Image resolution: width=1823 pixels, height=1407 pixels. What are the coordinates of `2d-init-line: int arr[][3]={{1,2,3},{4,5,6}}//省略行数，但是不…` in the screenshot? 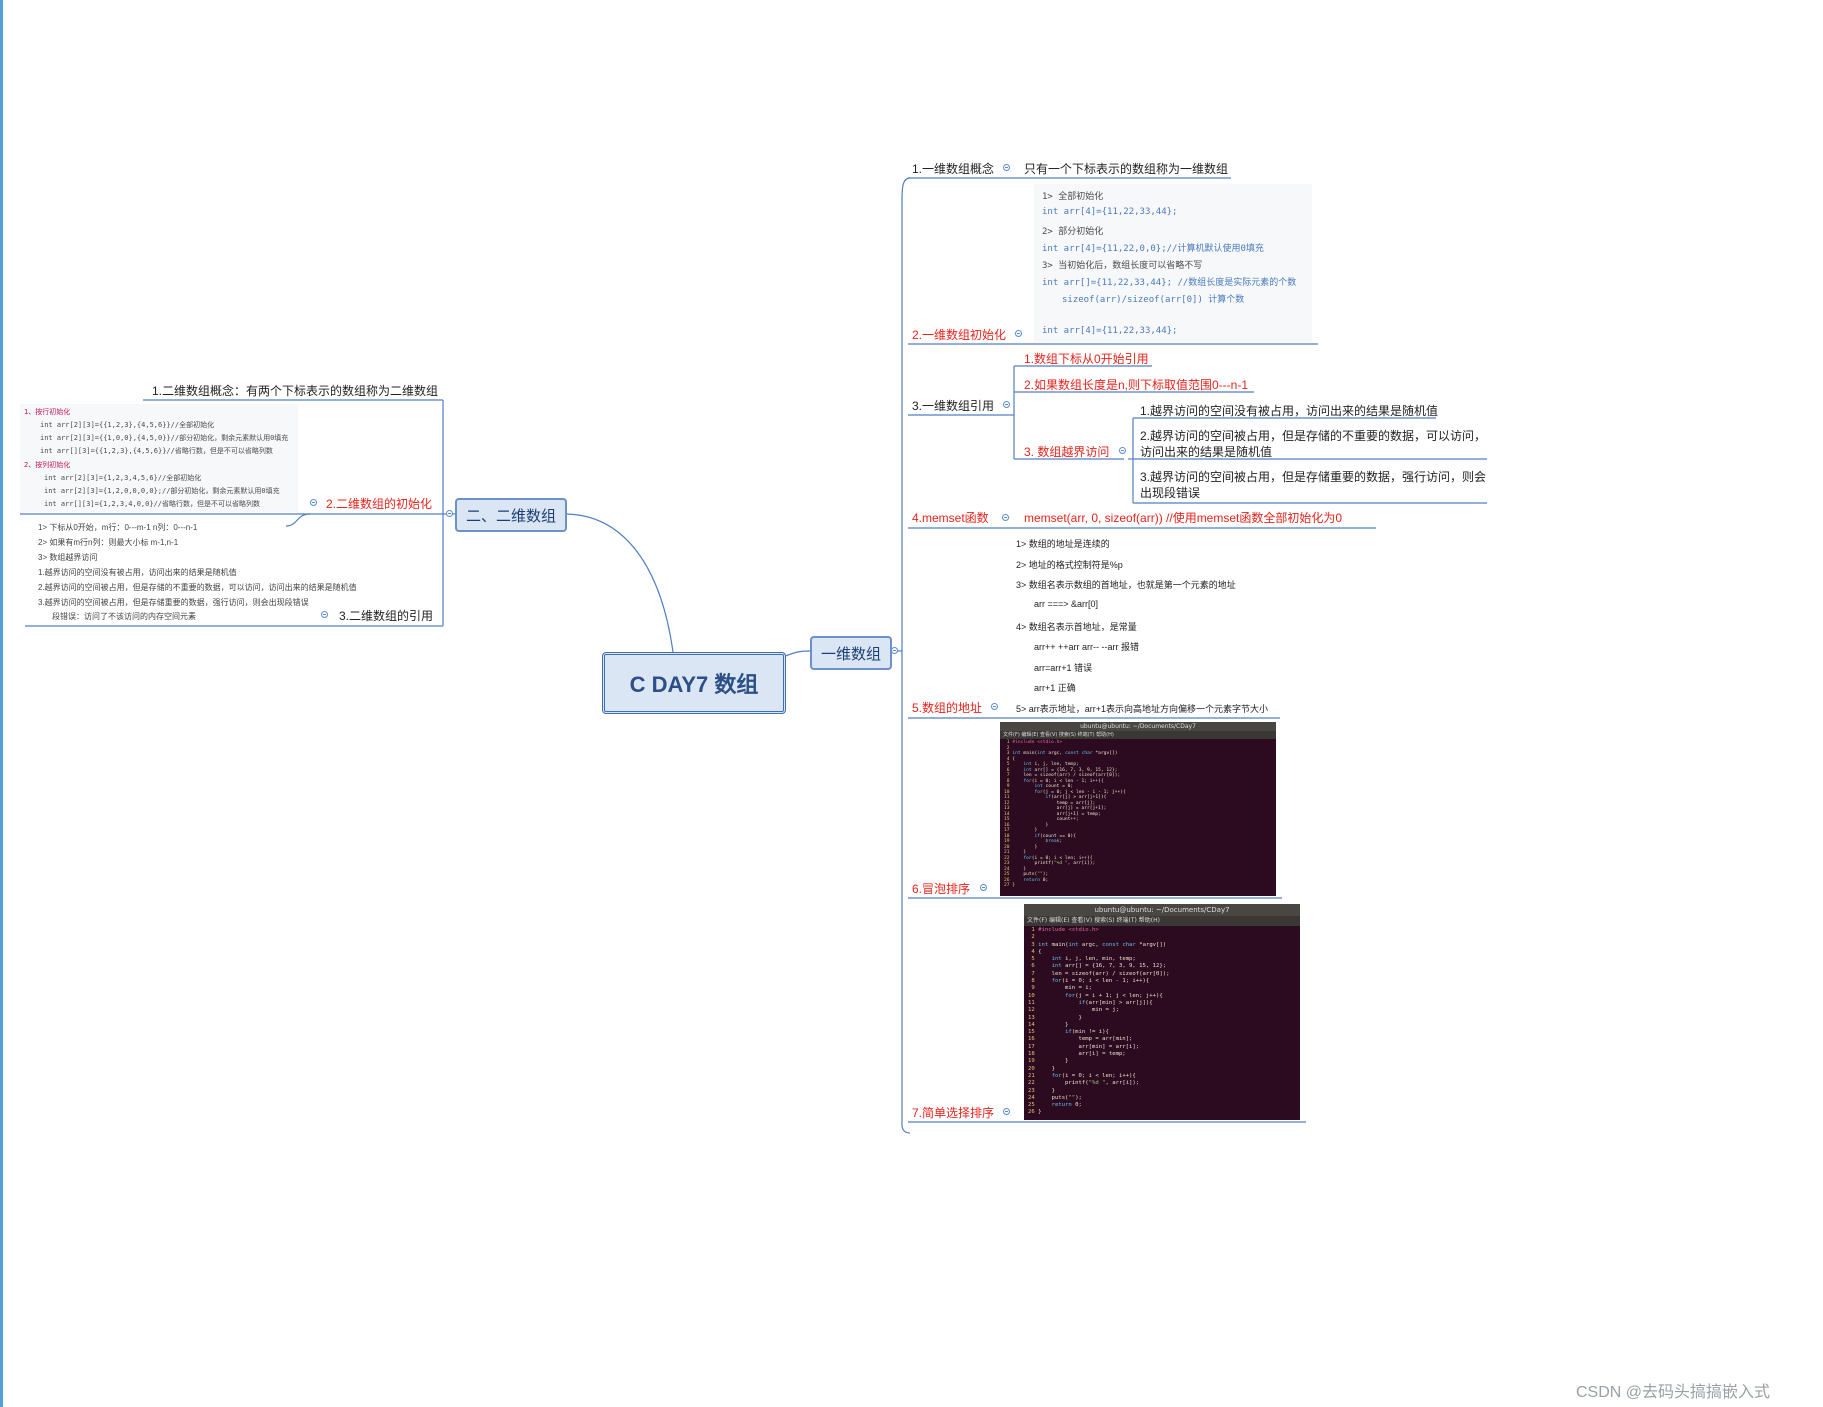 It's located at (156, 451).